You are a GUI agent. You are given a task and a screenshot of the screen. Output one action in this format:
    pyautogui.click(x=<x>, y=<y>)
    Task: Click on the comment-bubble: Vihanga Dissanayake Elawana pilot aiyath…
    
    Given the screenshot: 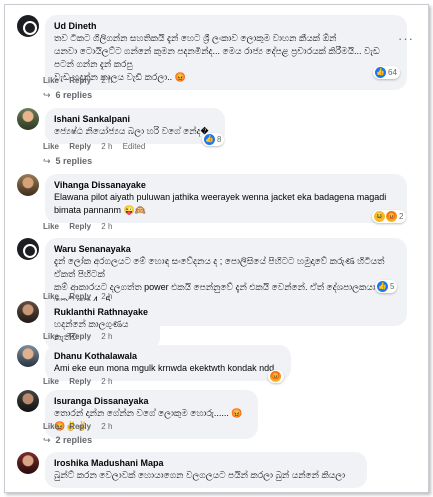 What is the action you would take?
    pyautogui.click(x=226, y=198)
    